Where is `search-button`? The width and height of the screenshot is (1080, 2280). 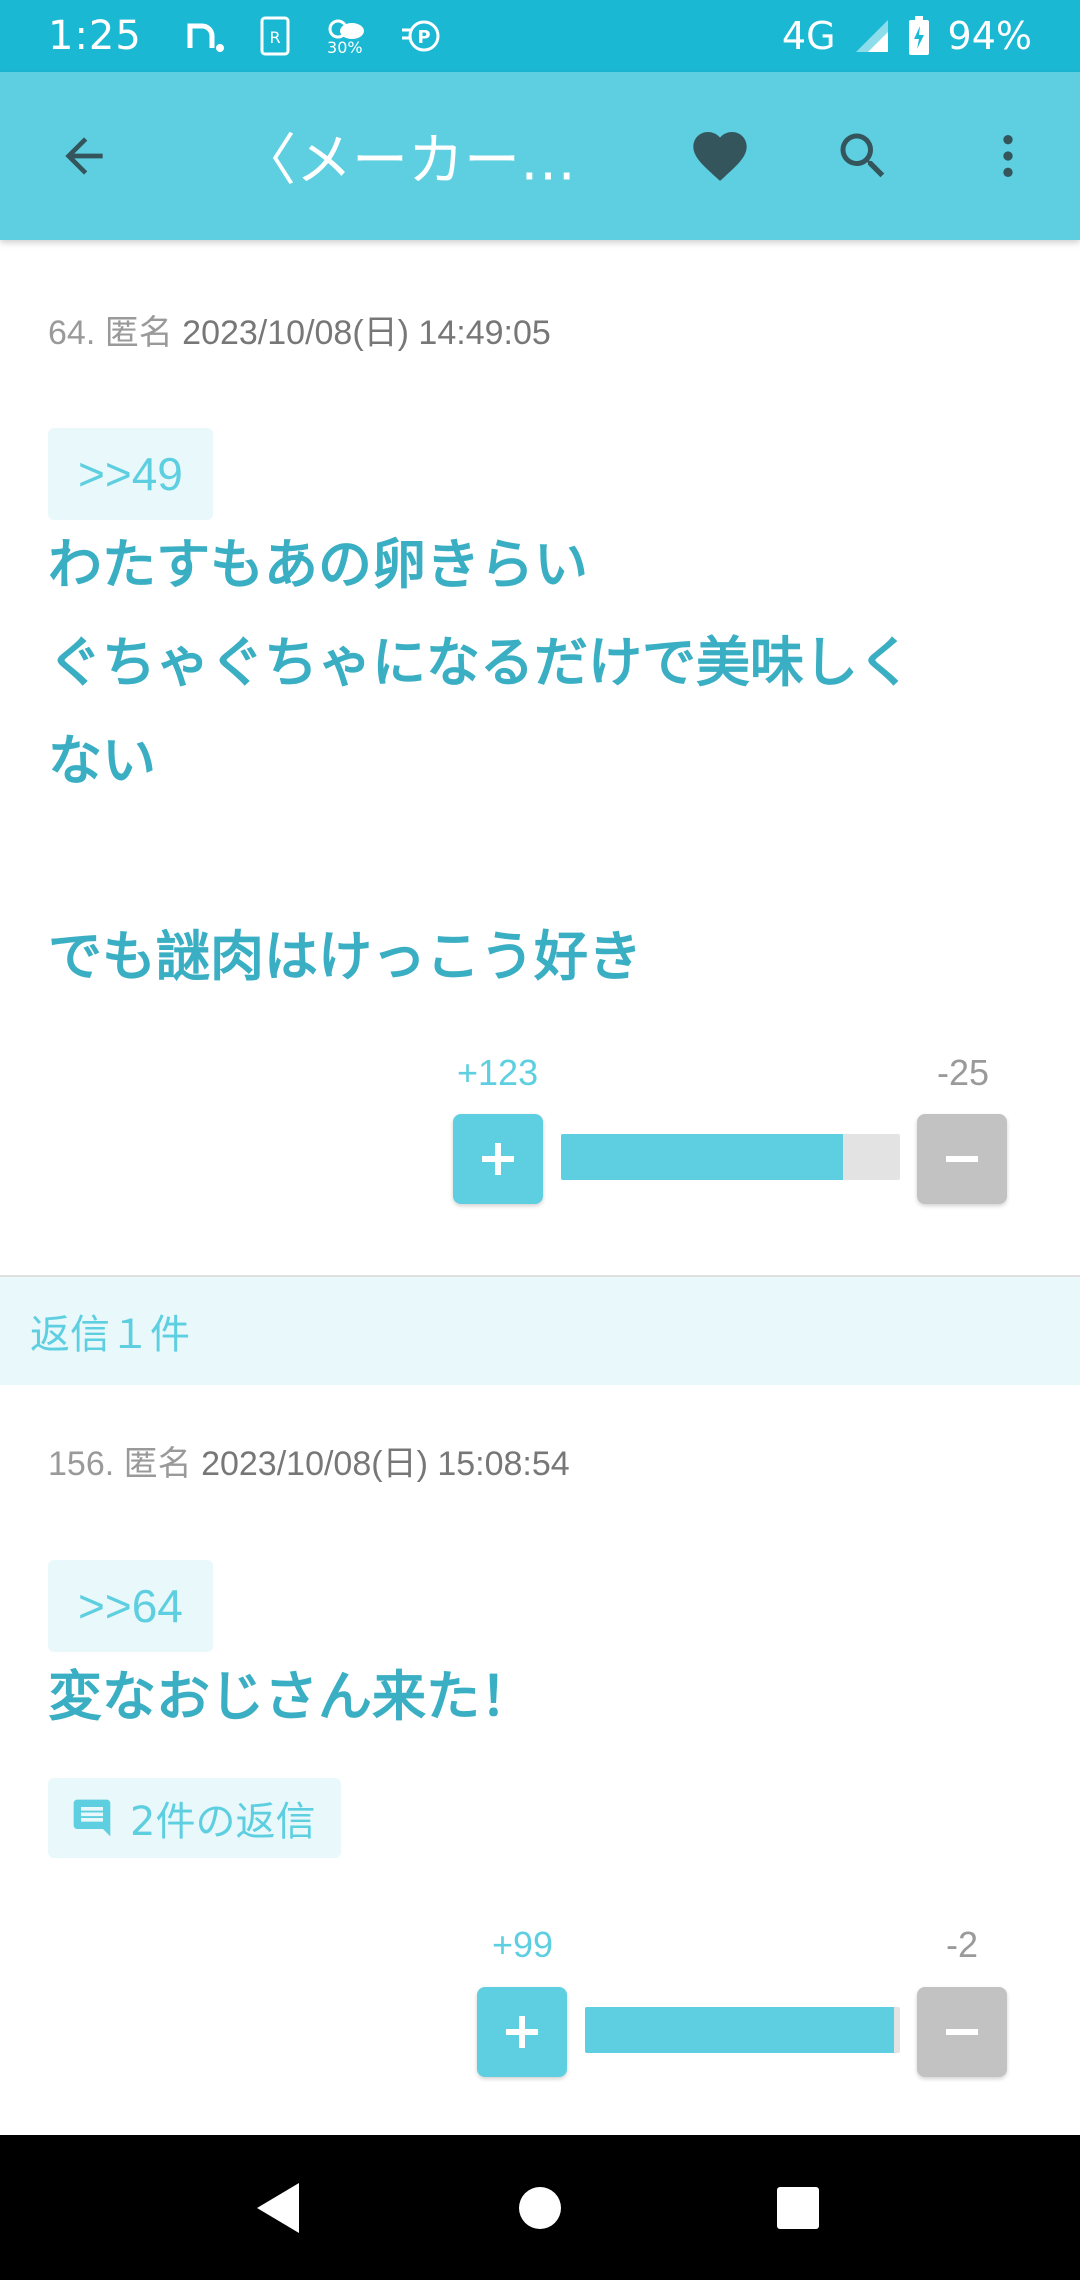 search-button is located at coordinates (863, 156).